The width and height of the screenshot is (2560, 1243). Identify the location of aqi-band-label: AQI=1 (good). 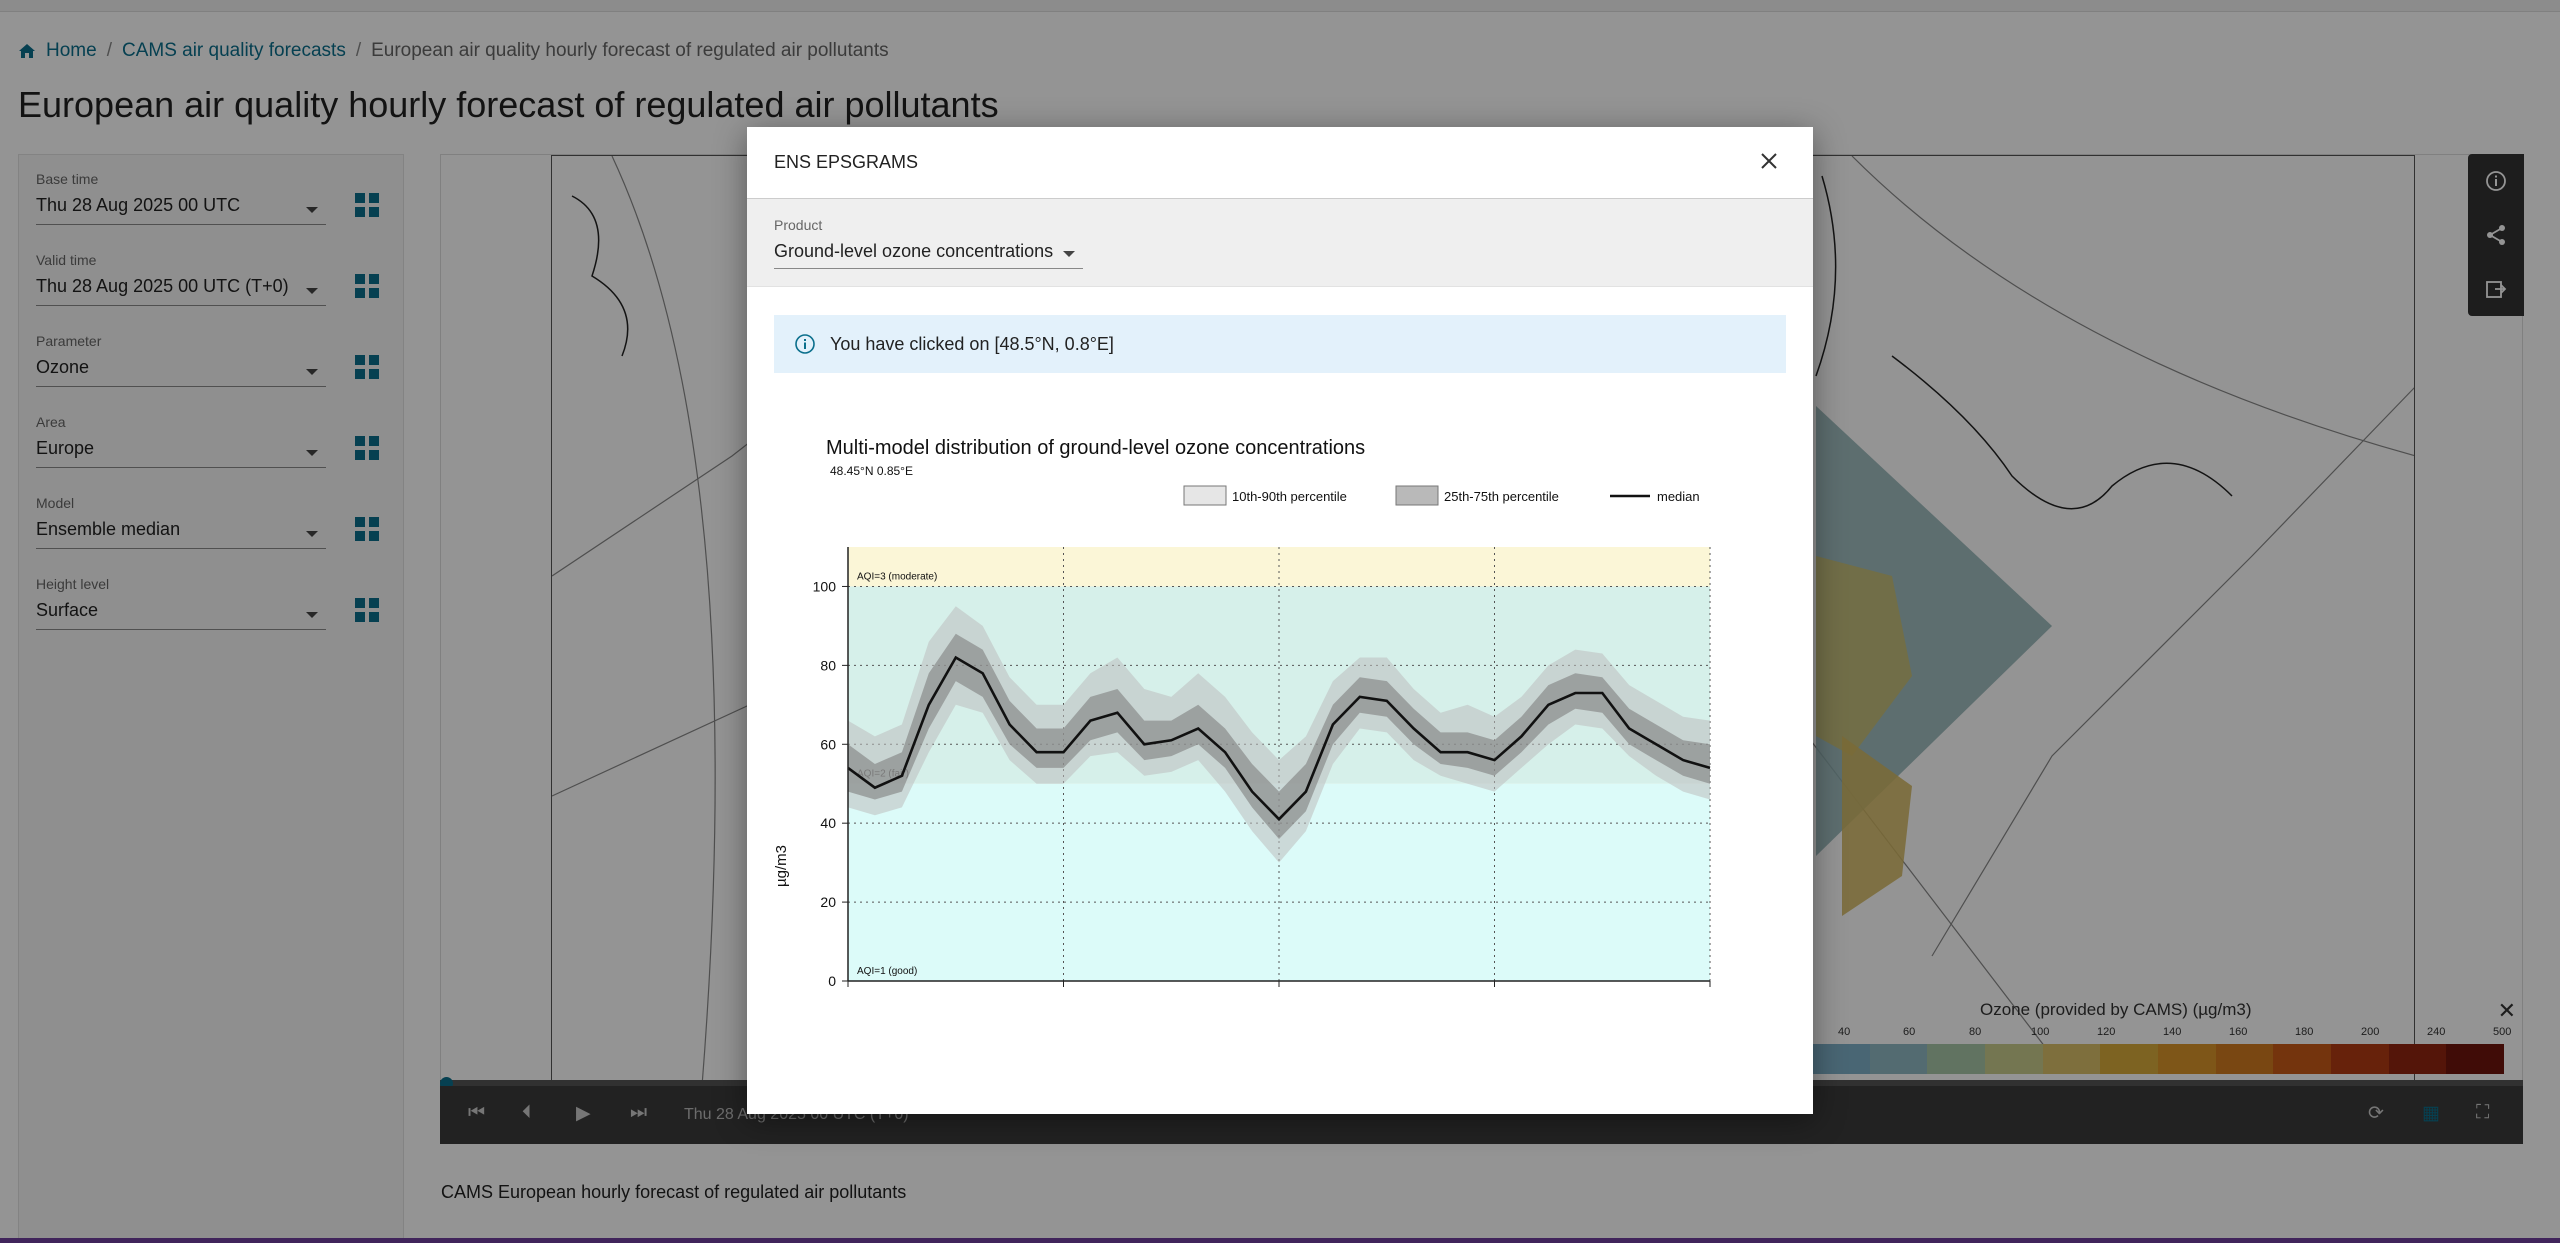
(887, 971).